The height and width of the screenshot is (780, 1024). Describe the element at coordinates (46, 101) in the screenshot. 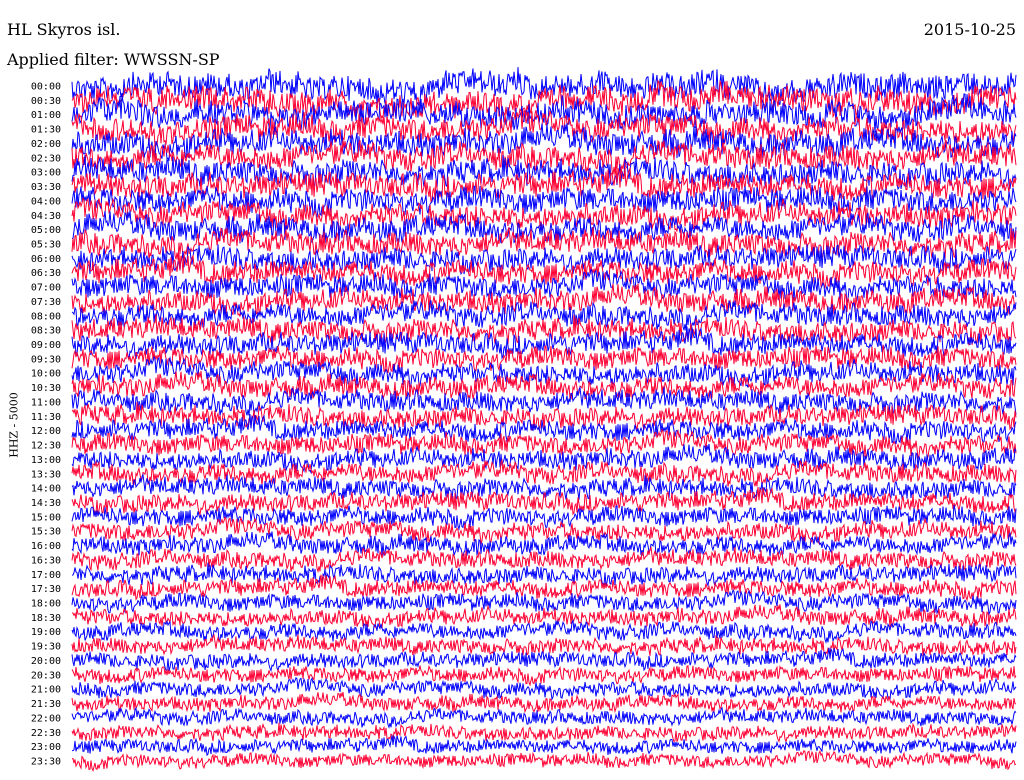

I see `row-label-00:30: 00:30` at that location.